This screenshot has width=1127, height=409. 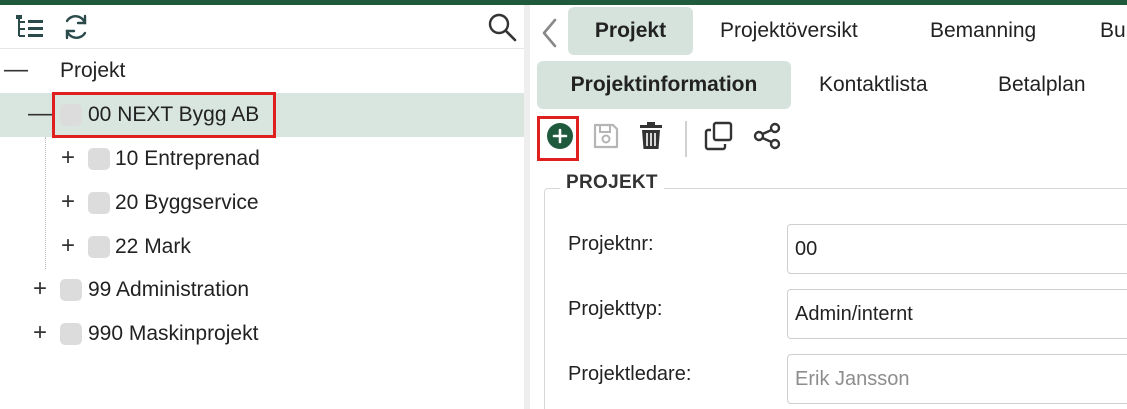 I want to click on tab-bu: Bu, so click(x=1113, y=31).